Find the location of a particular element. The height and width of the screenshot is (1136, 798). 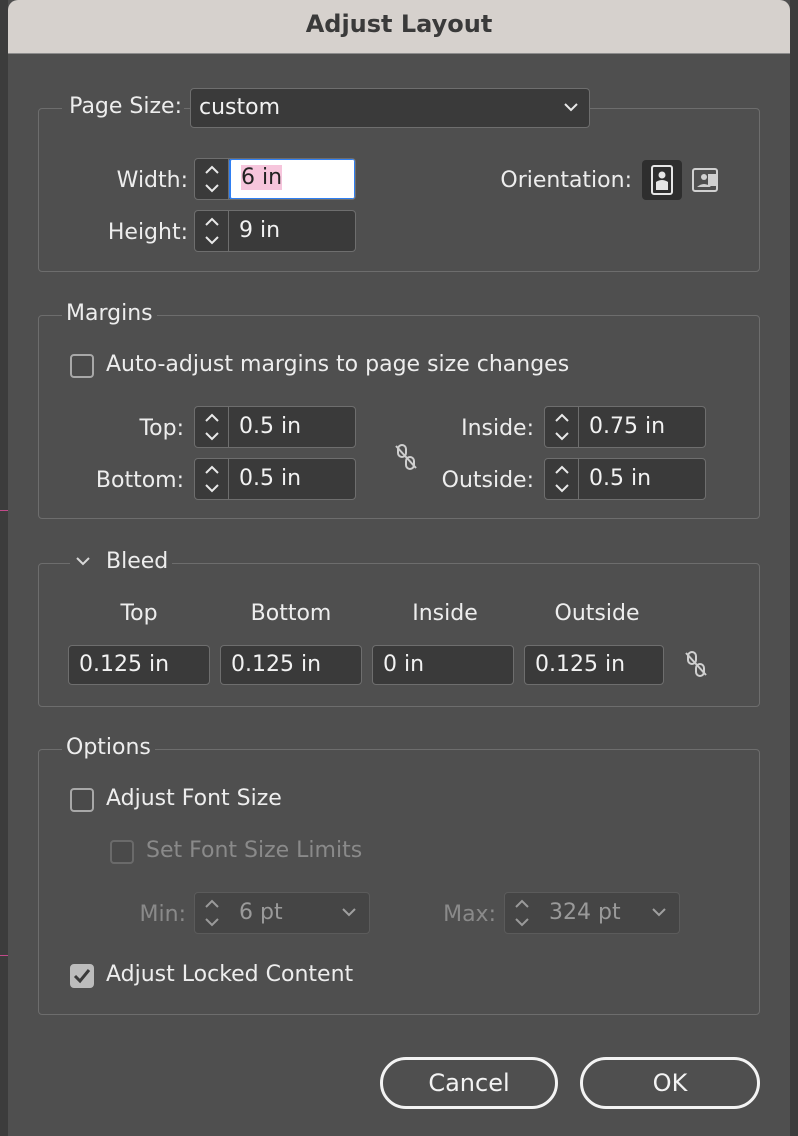

margin-top-input: 0.5 in is located at coordinates (292, 427).